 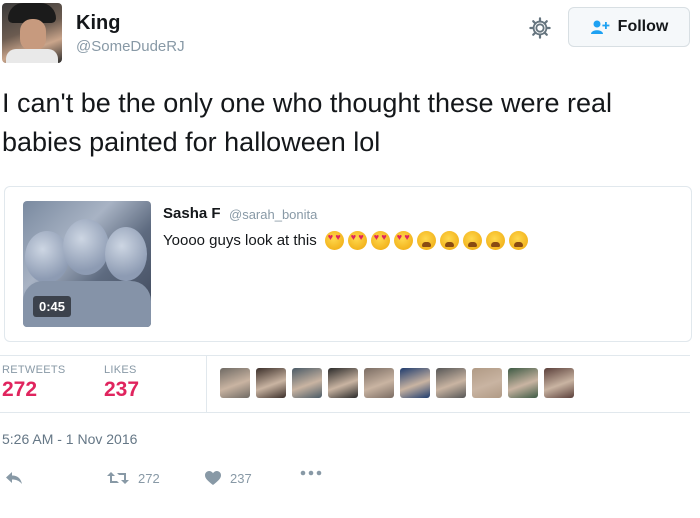 I want to click on more-button, so click(x=311, y=473).